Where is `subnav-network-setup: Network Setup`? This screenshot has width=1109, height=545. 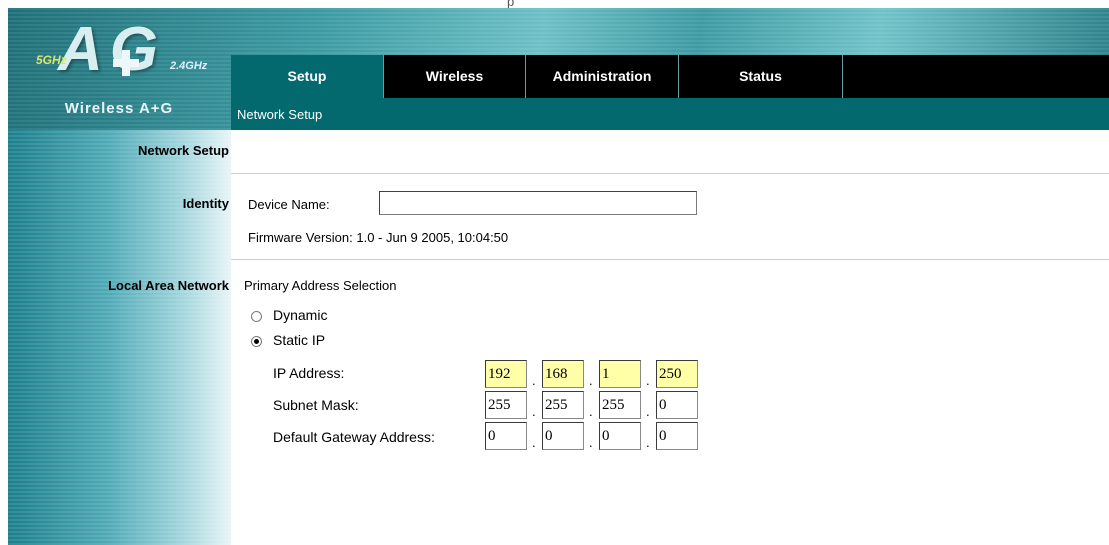 subnav-network-setup: Network Setup is located at coordinates (279, 114).